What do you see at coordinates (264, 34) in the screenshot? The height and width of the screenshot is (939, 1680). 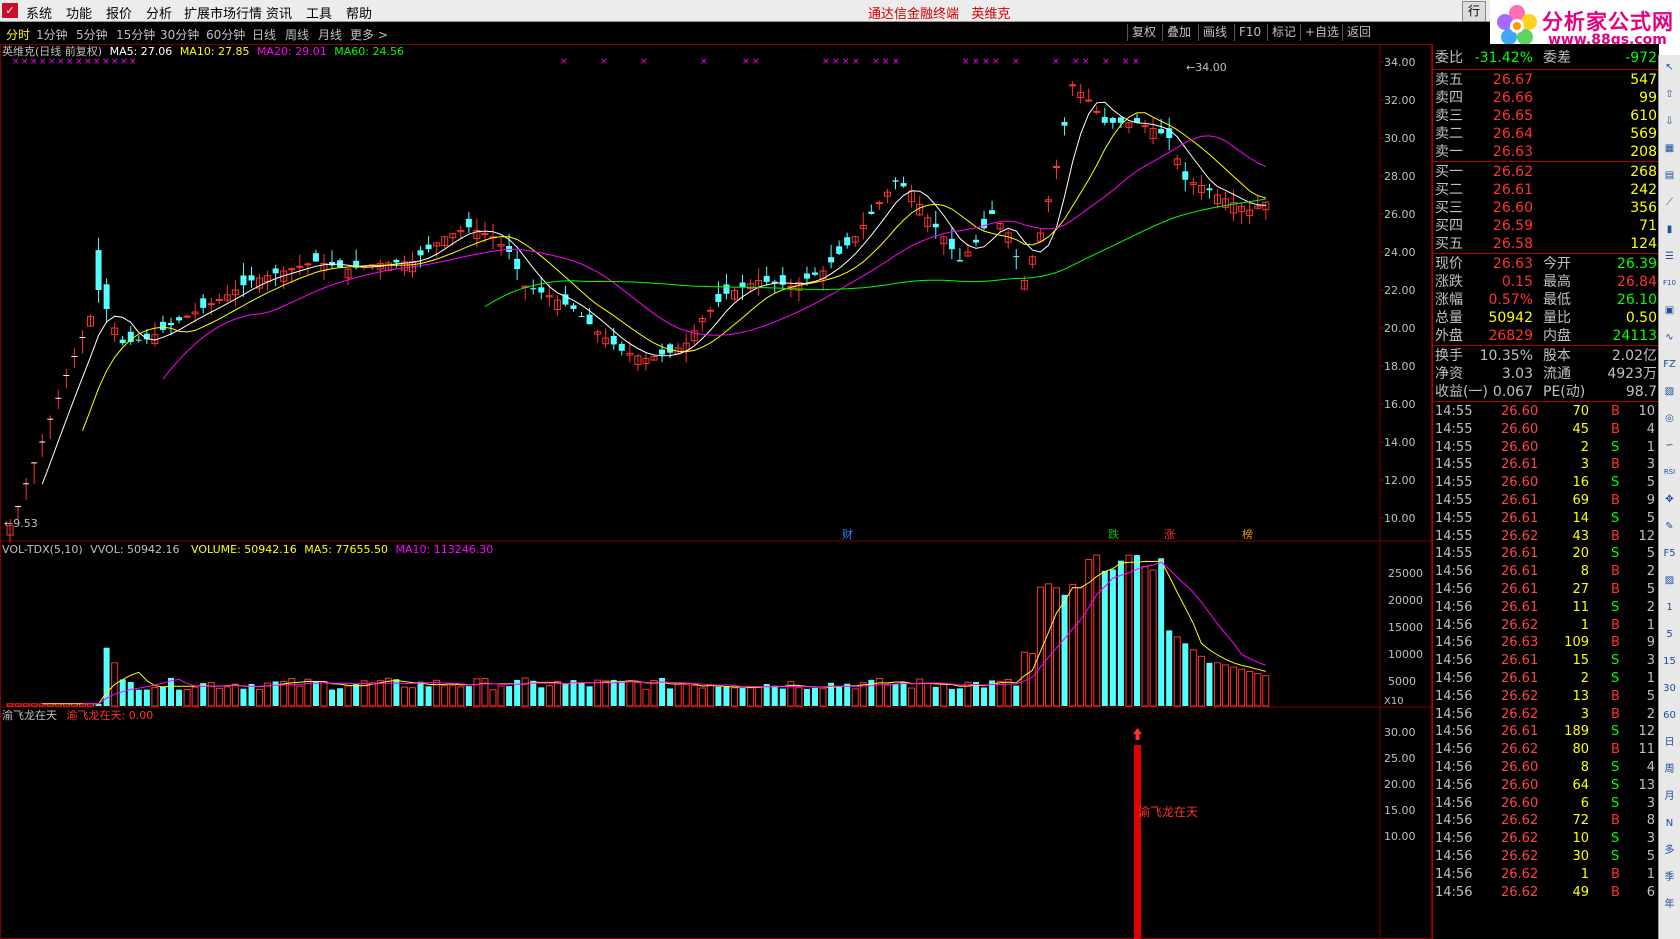 I see `tab-daily: 日线` at bounding box center [264, 34].